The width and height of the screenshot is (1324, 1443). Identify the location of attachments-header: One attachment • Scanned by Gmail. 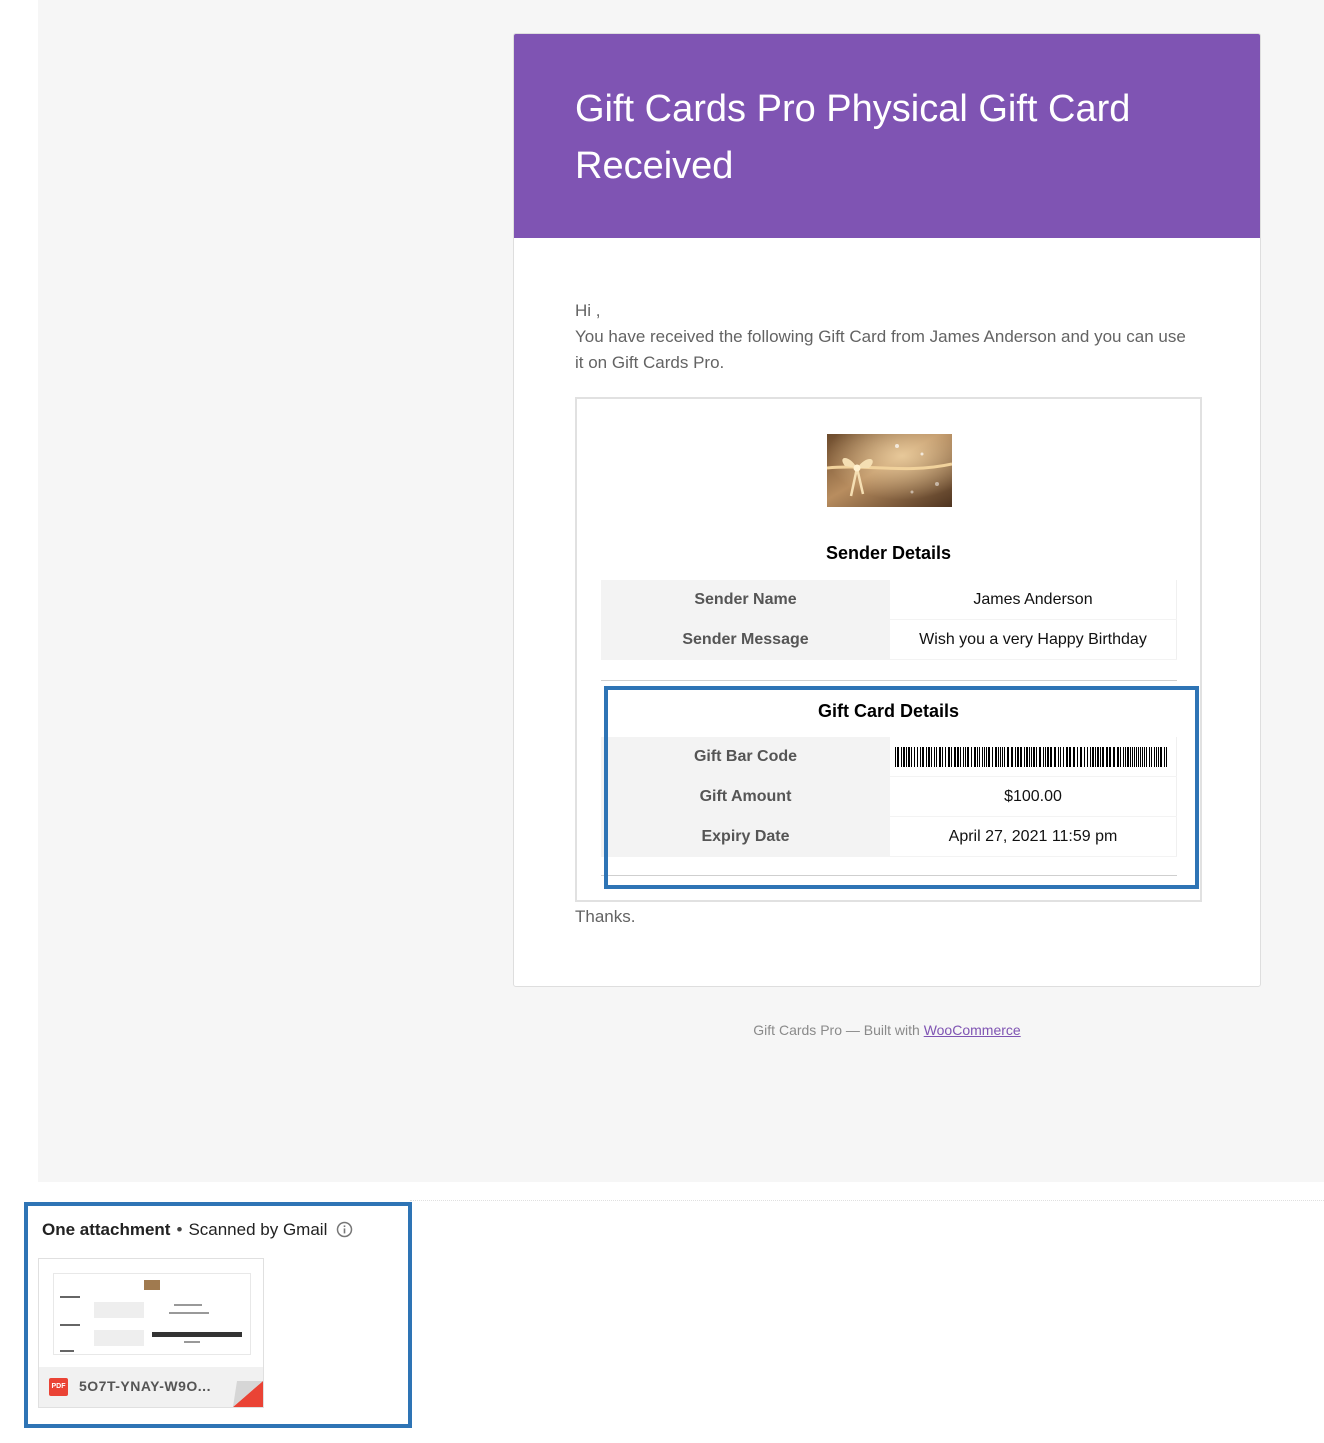
(197, 1230).